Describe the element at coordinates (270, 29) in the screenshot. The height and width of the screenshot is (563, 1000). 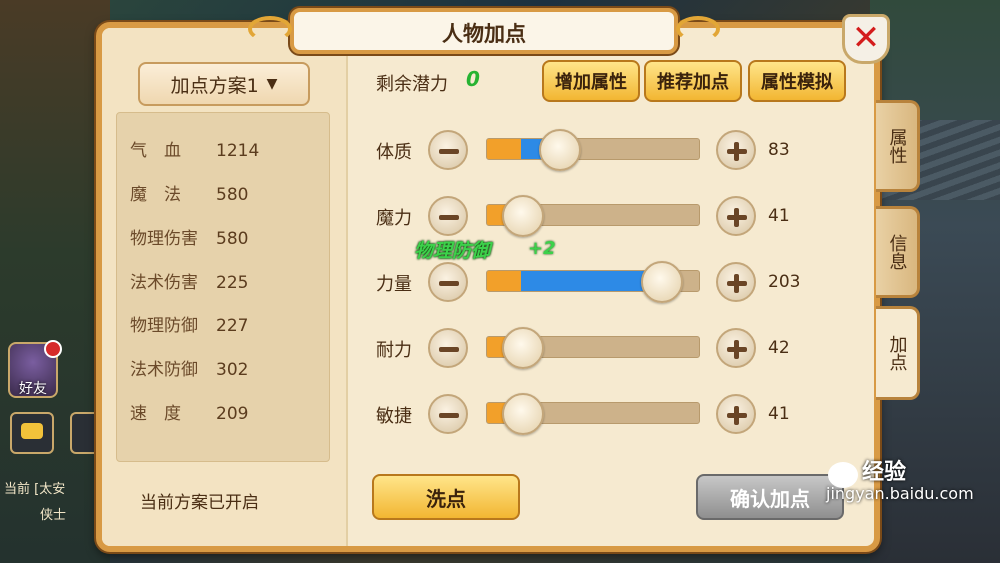
I see `title-ornament-left` at that location.